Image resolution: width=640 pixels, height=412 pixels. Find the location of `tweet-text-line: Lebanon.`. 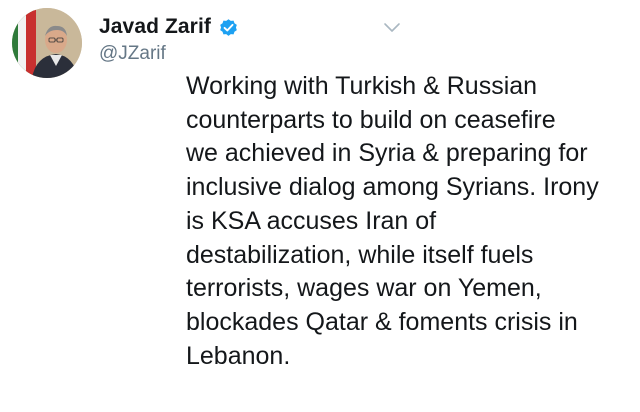

tweet-text-line: Lebanon. is located at coordinates (238, 355).